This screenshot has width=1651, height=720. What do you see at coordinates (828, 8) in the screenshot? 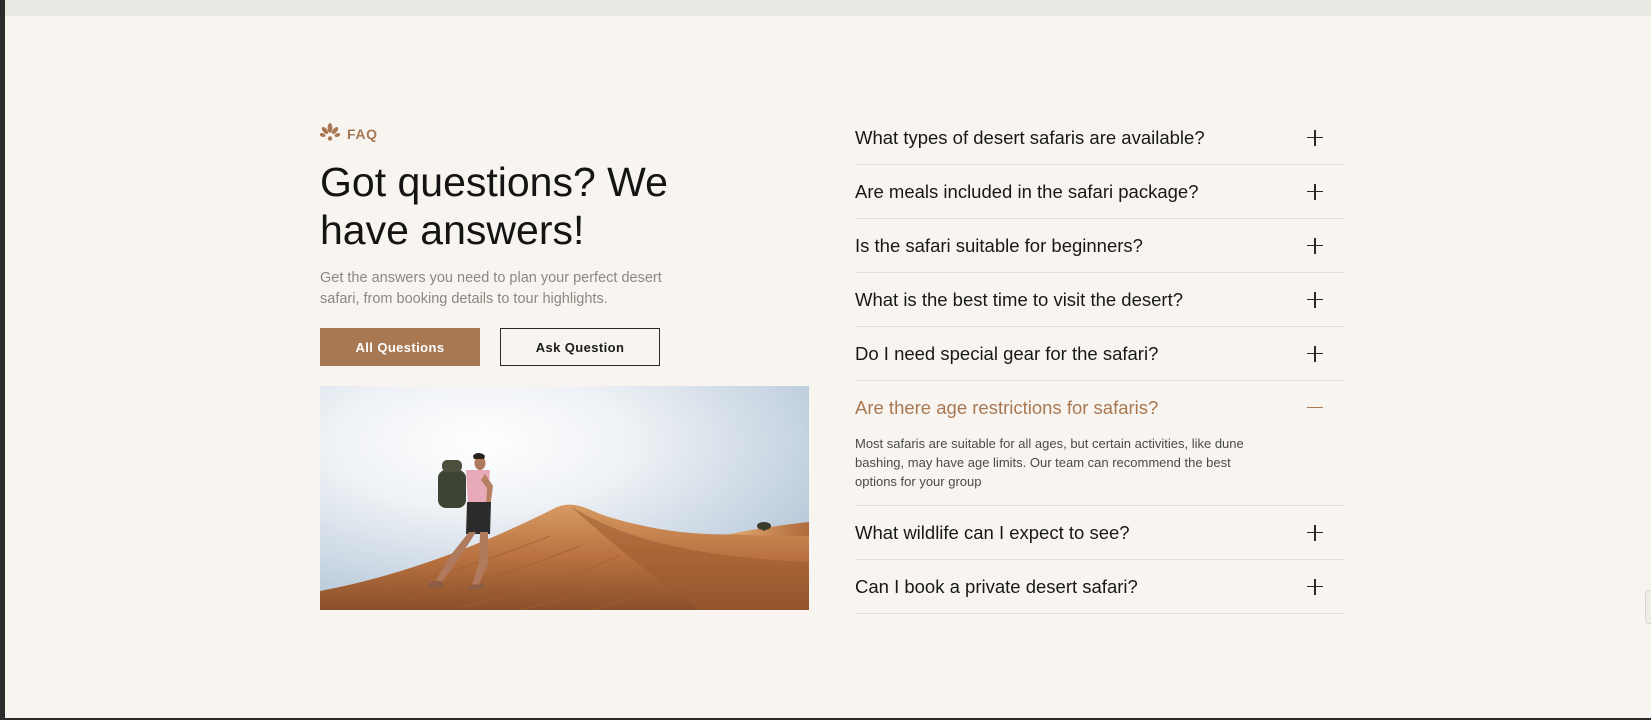
I see `top-strip` at bounding box center [828, 8].